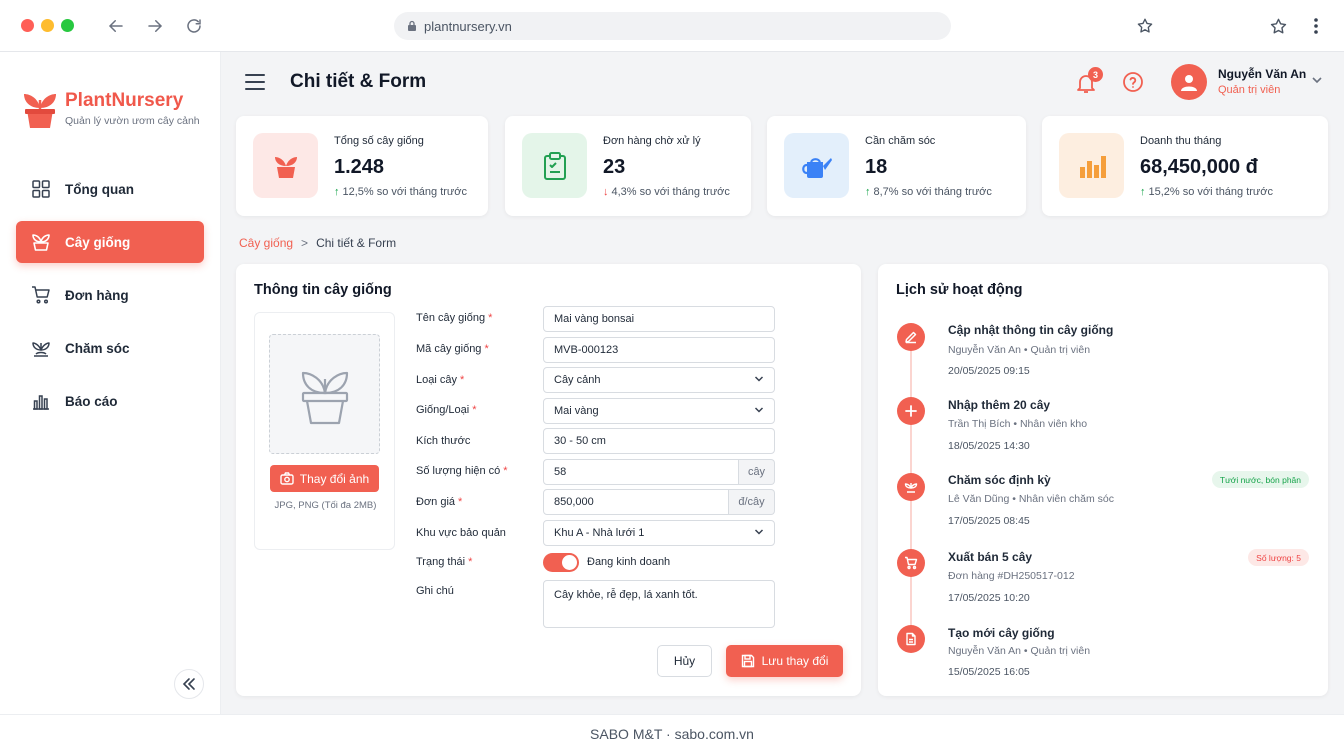  I want to click on user-role: Quản trị viên, so click(1249, 90).